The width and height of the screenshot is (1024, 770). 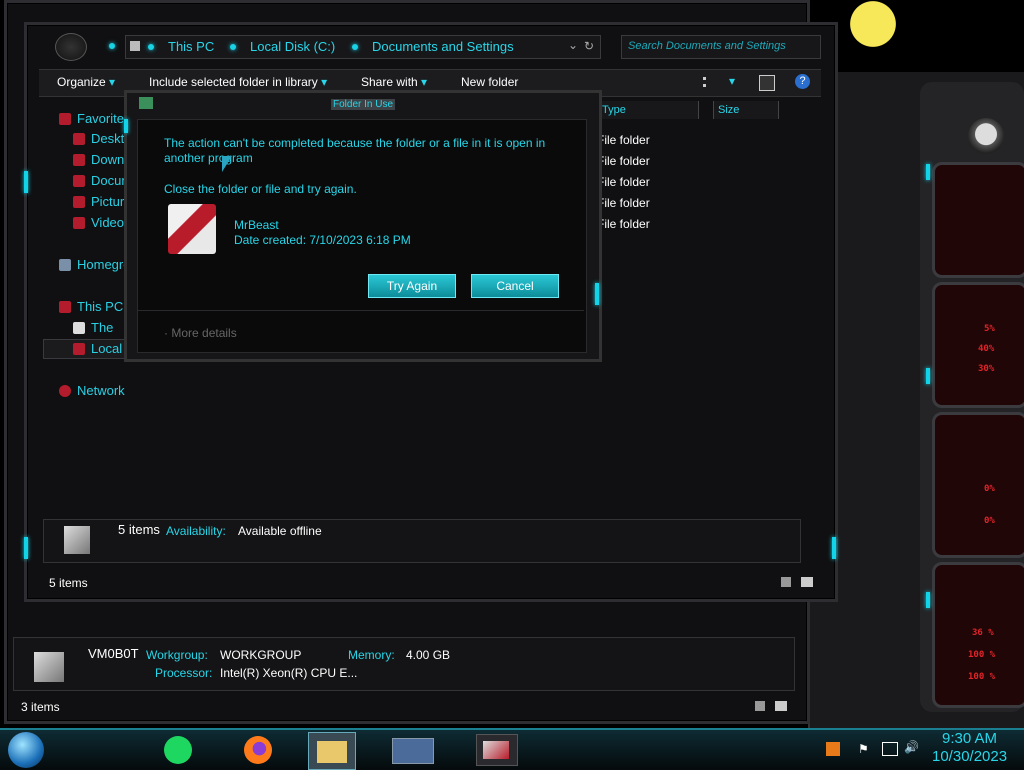 I want to click on mouse-cursor-icon, so click(x=227, y=164).